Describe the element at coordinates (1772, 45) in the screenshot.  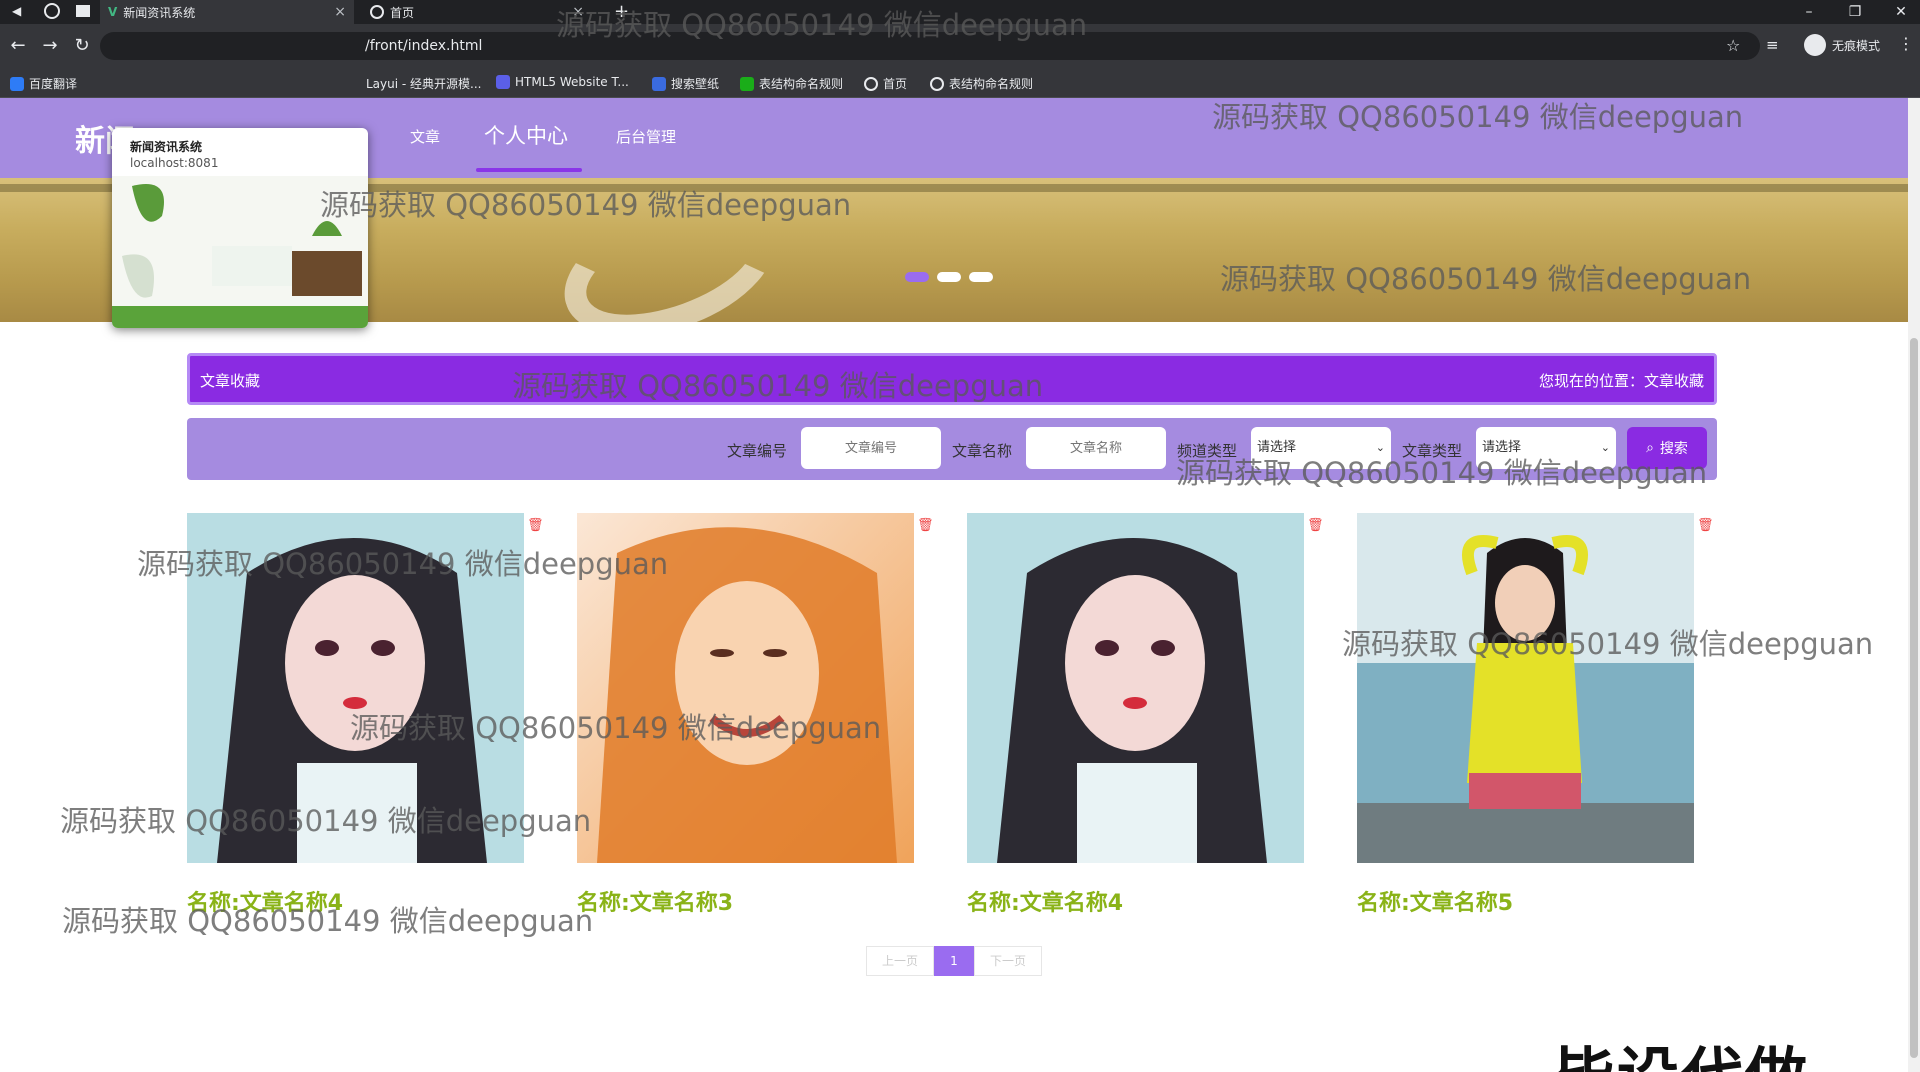
I see `reading-list-icon: ≡` at that location.